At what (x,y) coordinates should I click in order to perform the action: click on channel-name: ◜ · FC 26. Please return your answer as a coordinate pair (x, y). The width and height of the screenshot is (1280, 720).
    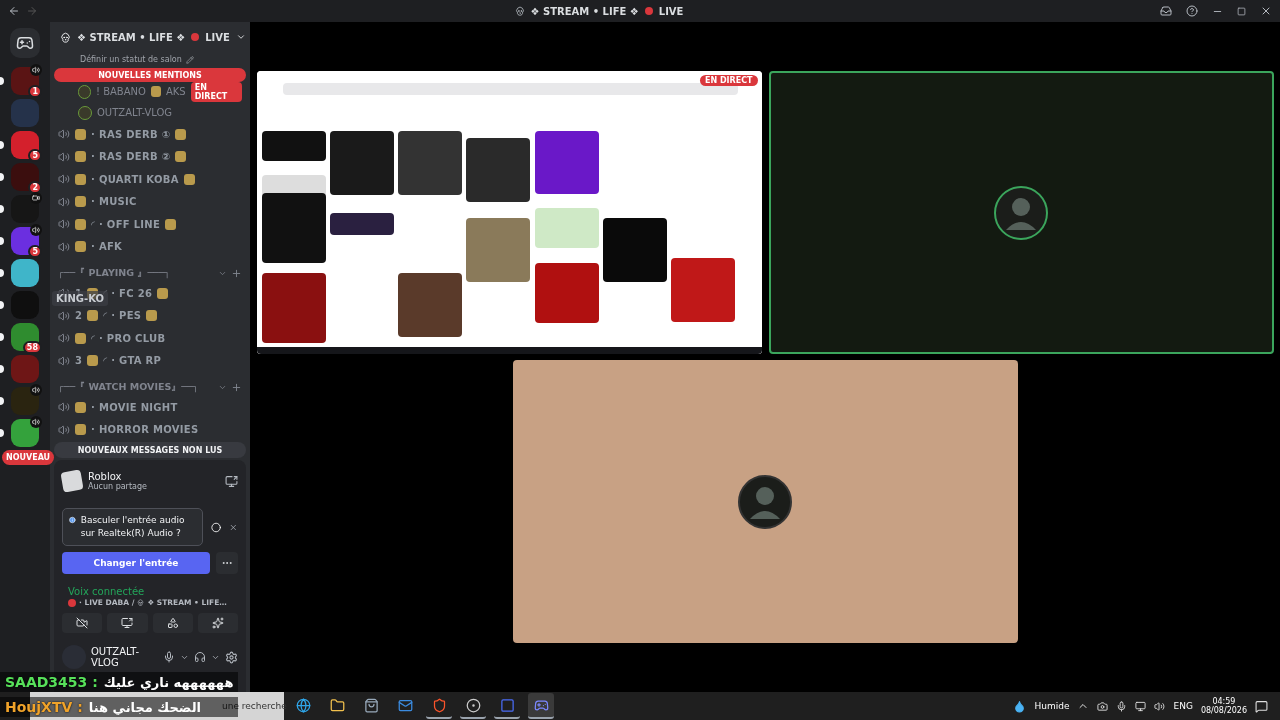
    Looking at the image, I should click on (128, 293).